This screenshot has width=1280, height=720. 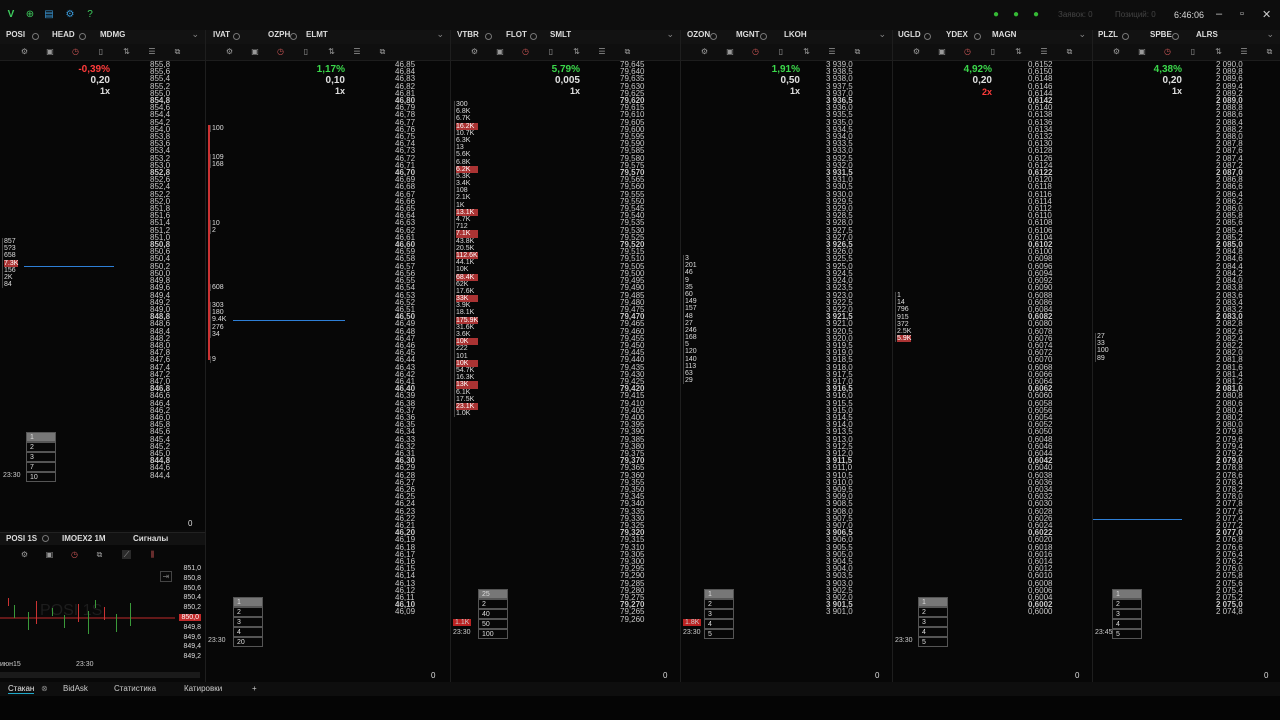 What do you see at coordinates (1242, 14) in the screenshot?
I see `maximize-icon: ▫` at bounding box center [1242, 14].